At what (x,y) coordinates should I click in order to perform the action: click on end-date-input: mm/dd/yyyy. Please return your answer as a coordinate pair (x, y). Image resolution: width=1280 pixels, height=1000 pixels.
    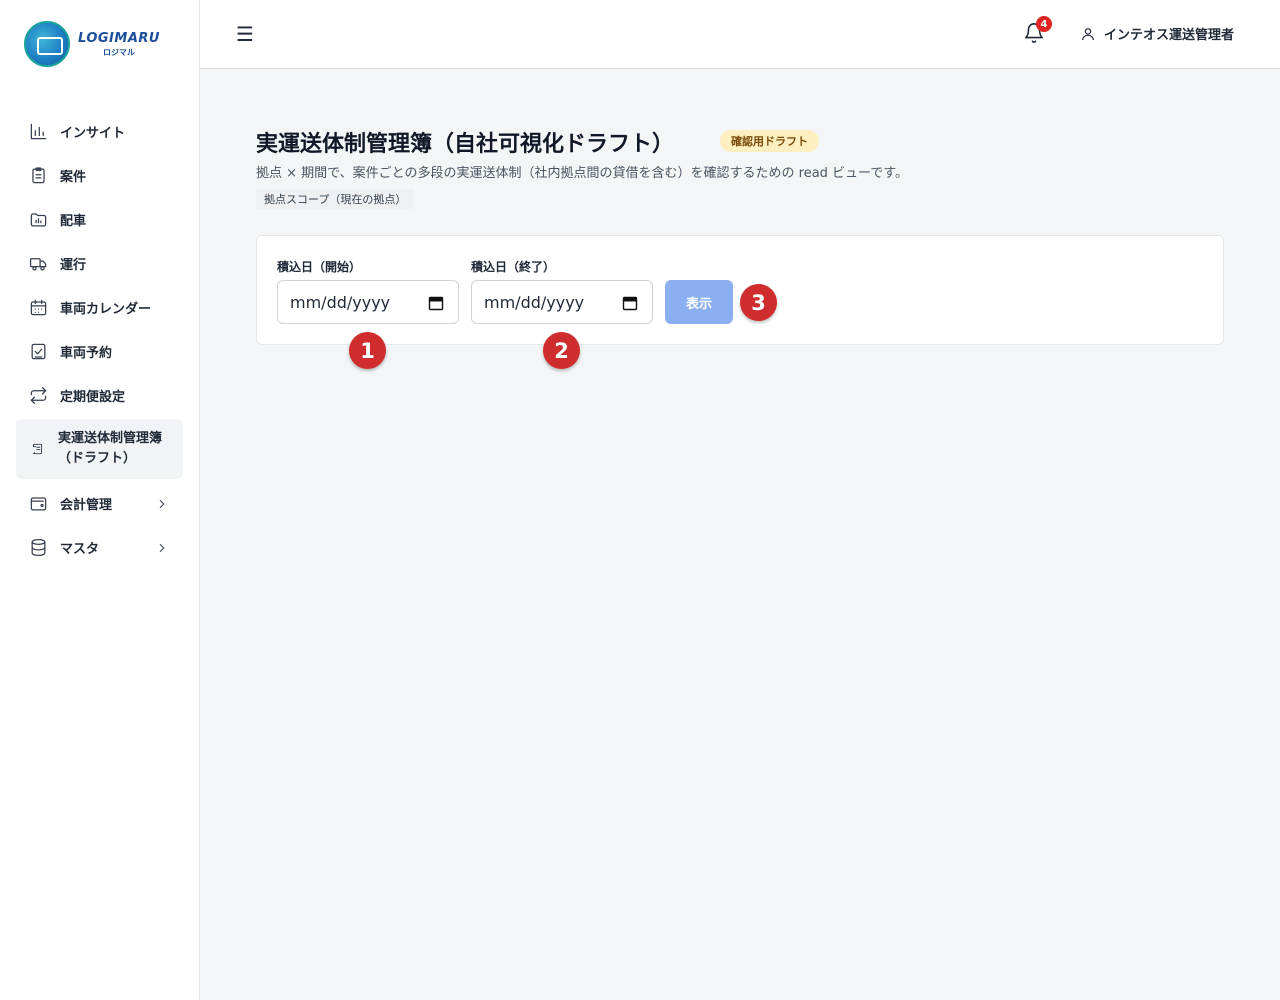
    Looking at the image, I should click on (562, 302).